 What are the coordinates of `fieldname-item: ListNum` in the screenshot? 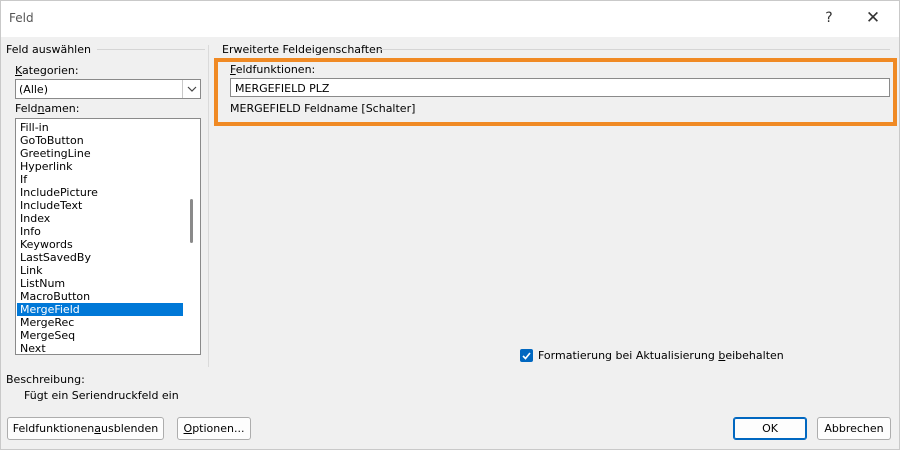 It's located at (100, 283).